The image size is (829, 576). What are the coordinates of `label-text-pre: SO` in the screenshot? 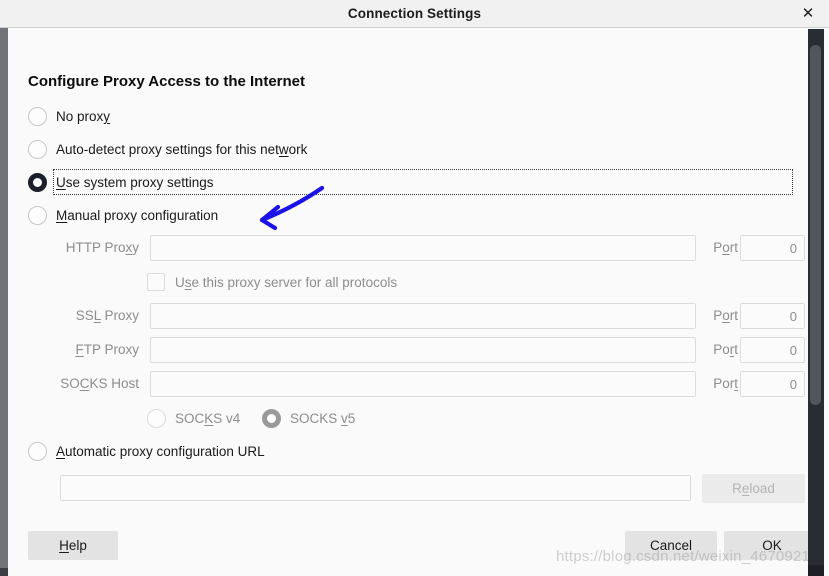 It's located at (70, 383).